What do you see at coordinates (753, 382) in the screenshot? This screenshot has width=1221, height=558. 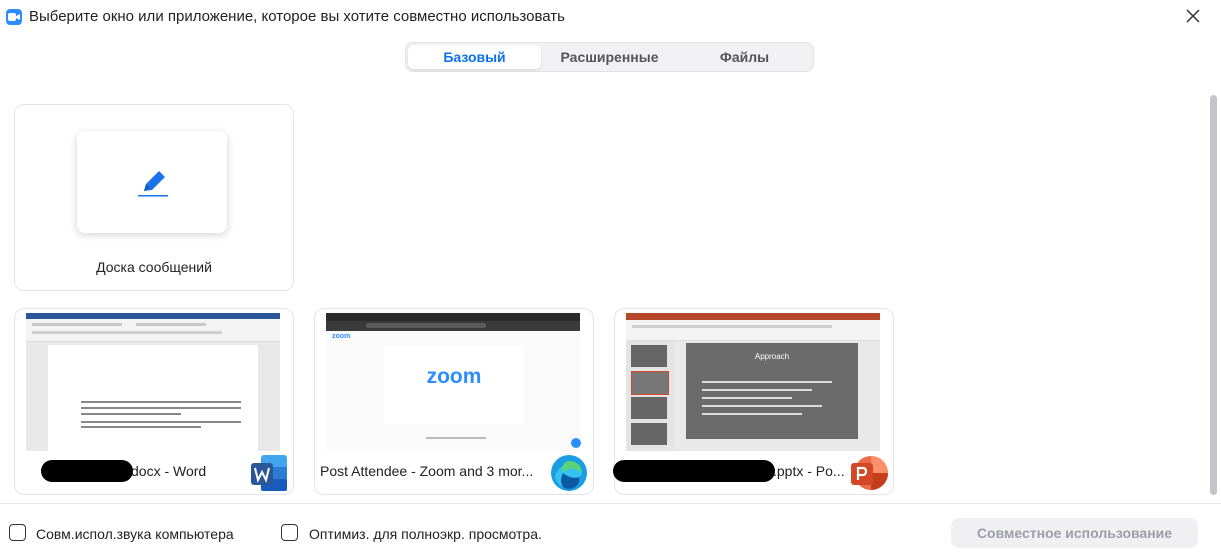 I see `powerpoint-preview: Approach` at bounding box center [753, 382].